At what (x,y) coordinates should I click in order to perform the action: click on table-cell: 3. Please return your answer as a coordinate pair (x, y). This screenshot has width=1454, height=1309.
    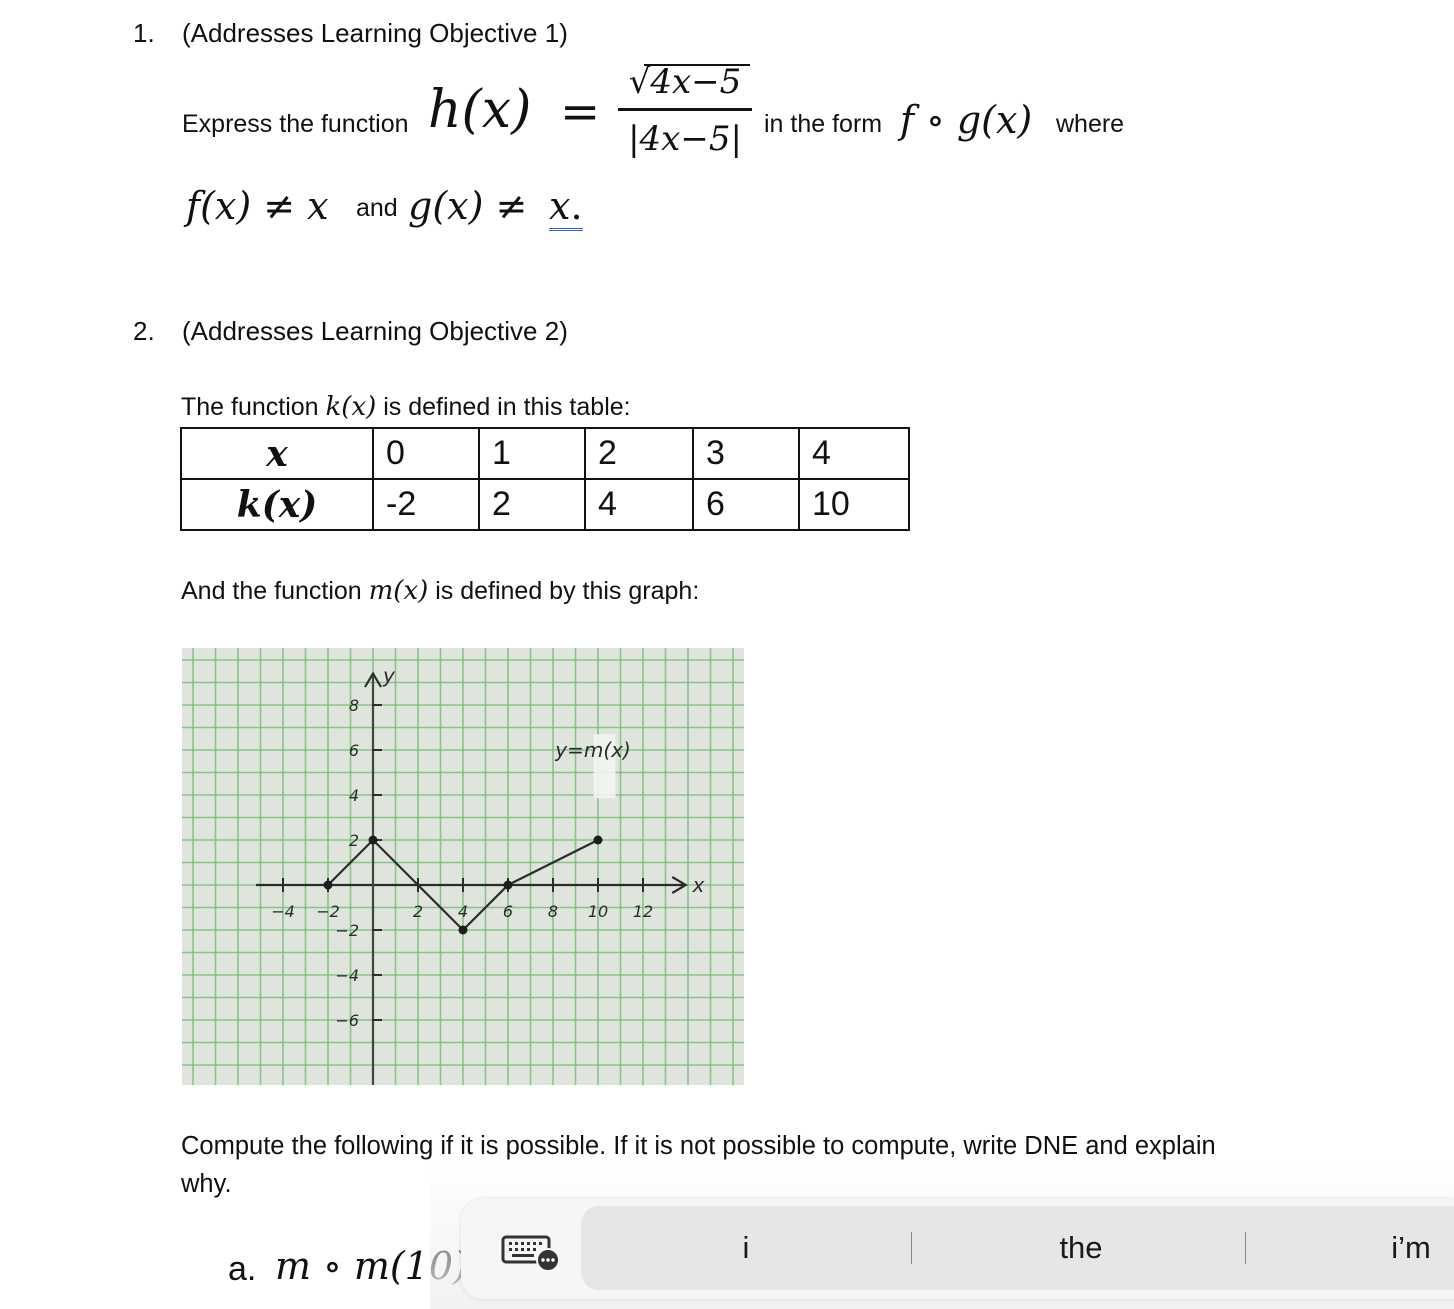
    Looking at the image, I should click on (746, 453).